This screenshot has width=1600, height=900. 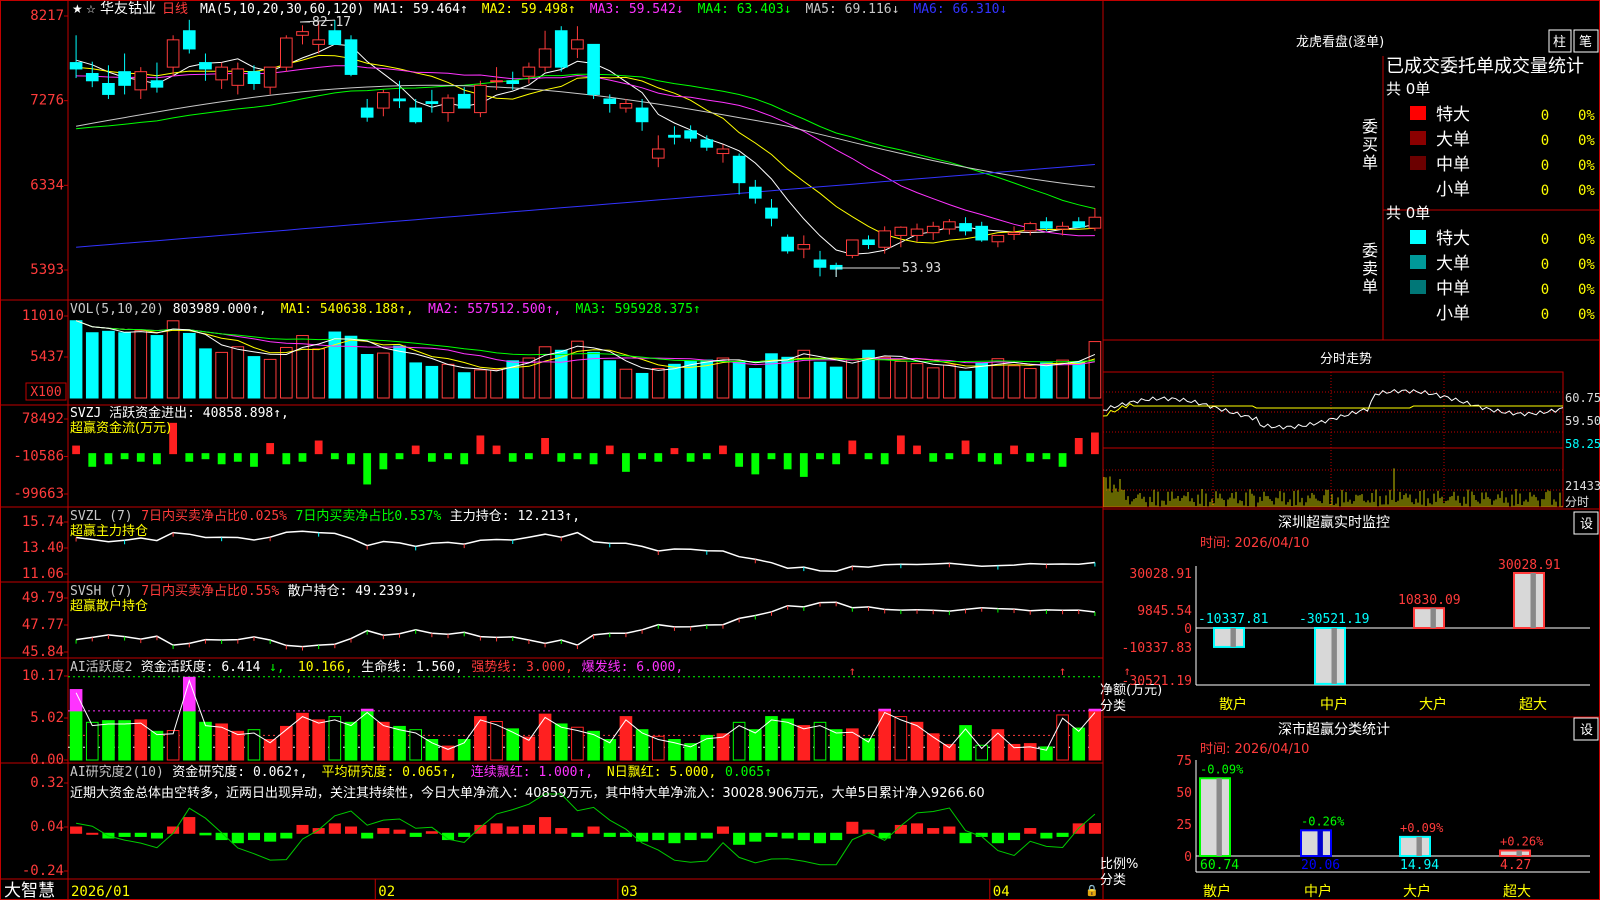 I want to click on mark-icon: ☆, so click(x=91, y=9).